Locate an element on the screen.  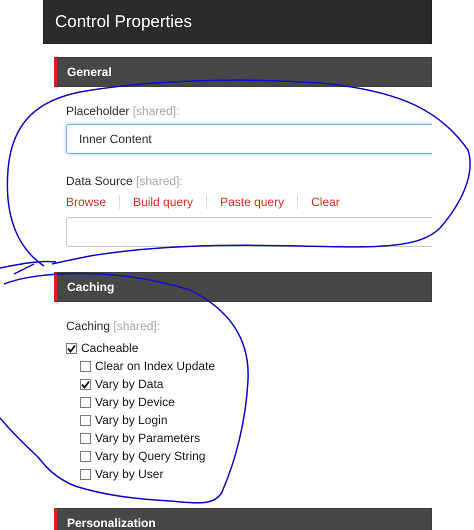
input-field: Inner Content is located at coordinates (249, 139).